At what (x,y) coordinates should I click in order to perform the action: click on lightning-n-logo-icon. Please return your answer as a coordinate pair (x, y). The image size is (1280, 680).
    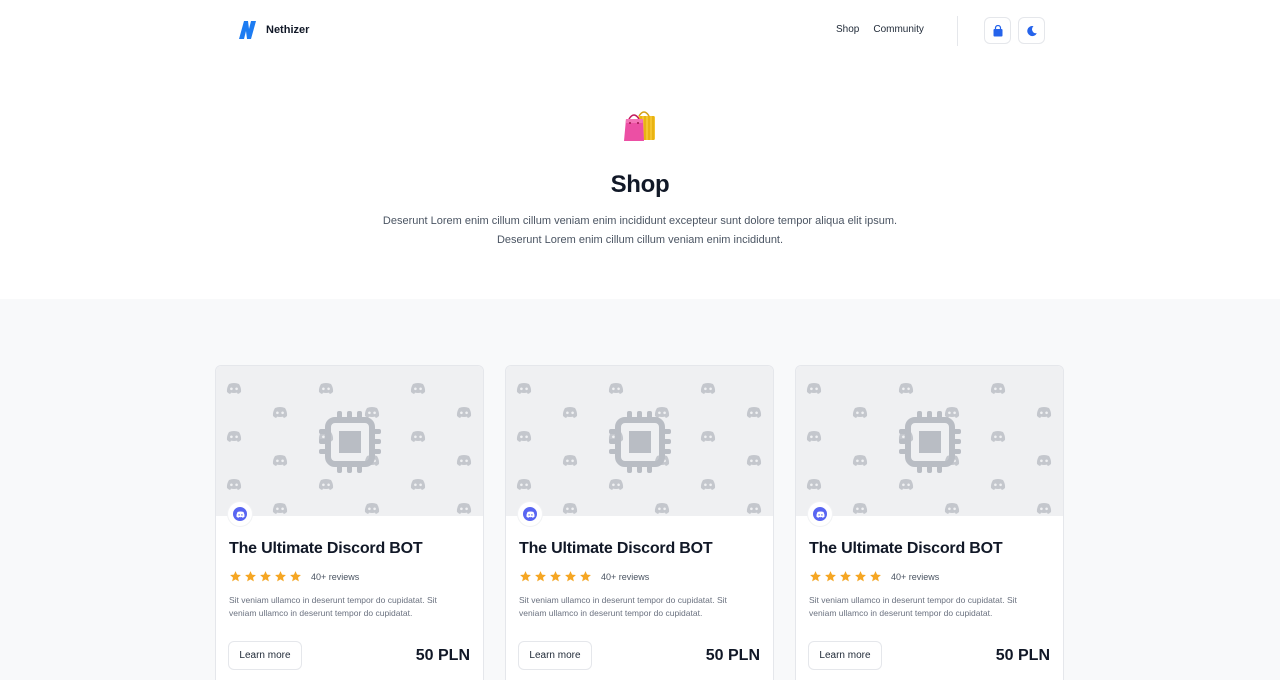
    Looking at the image, I should click on (247, 30).